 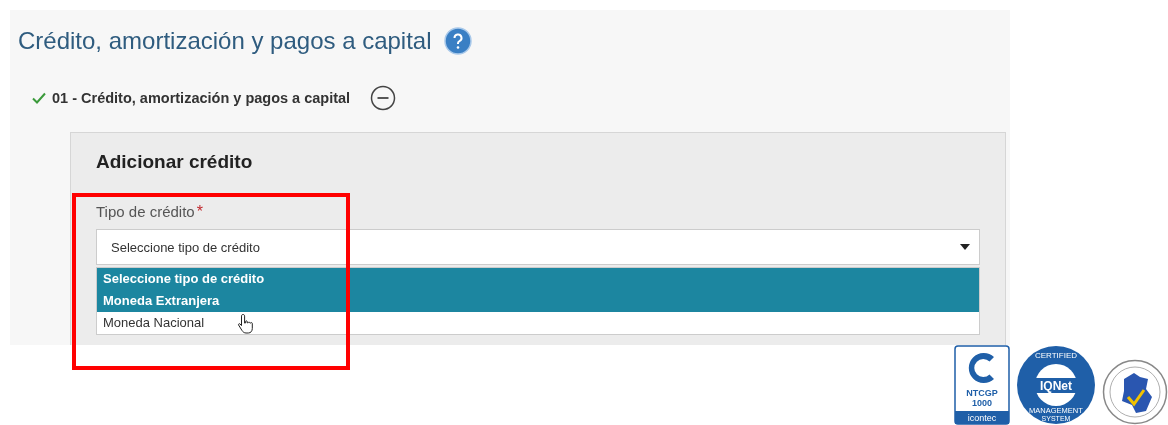 What do you see at coordinates (199, 212) in the screenshot?
I see `required-mark: *` at bounding box center [199, 212].